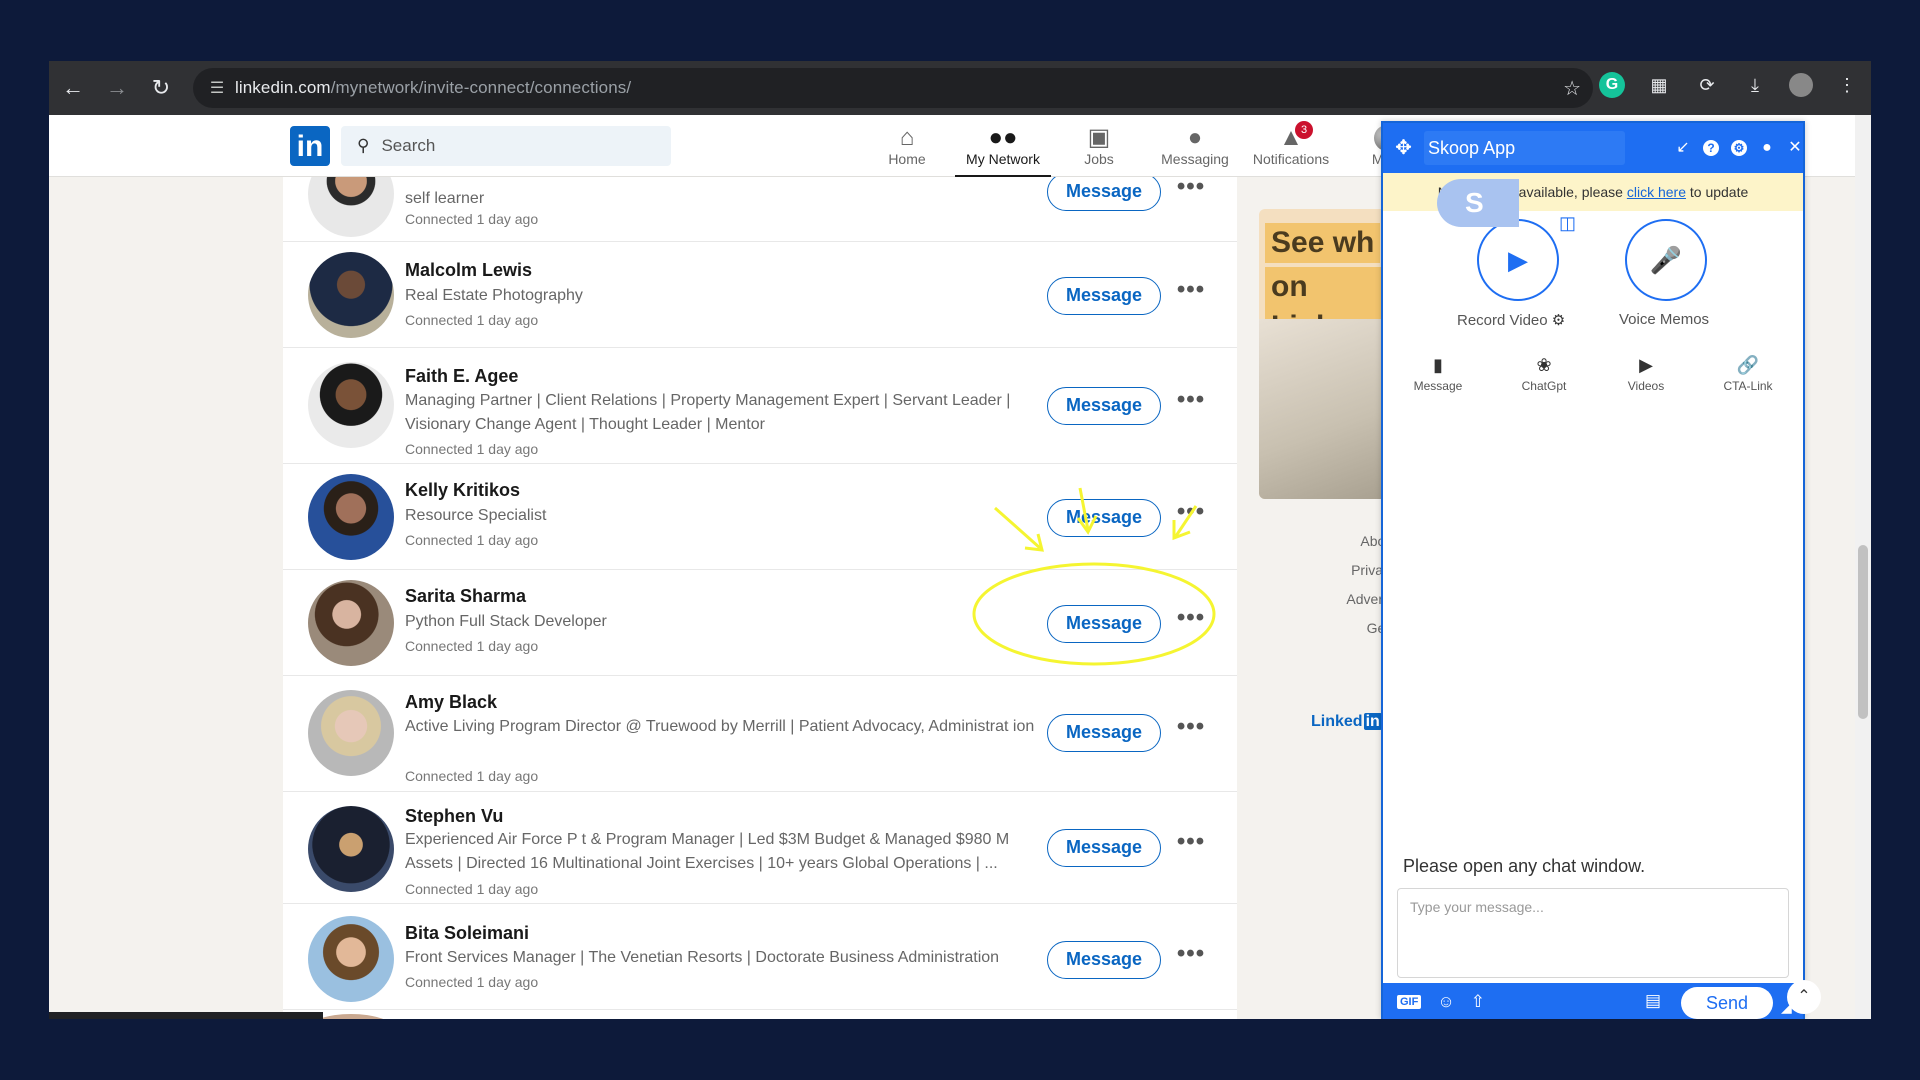  I want to click on extensions-icon: ▦, so click(1659, 85).